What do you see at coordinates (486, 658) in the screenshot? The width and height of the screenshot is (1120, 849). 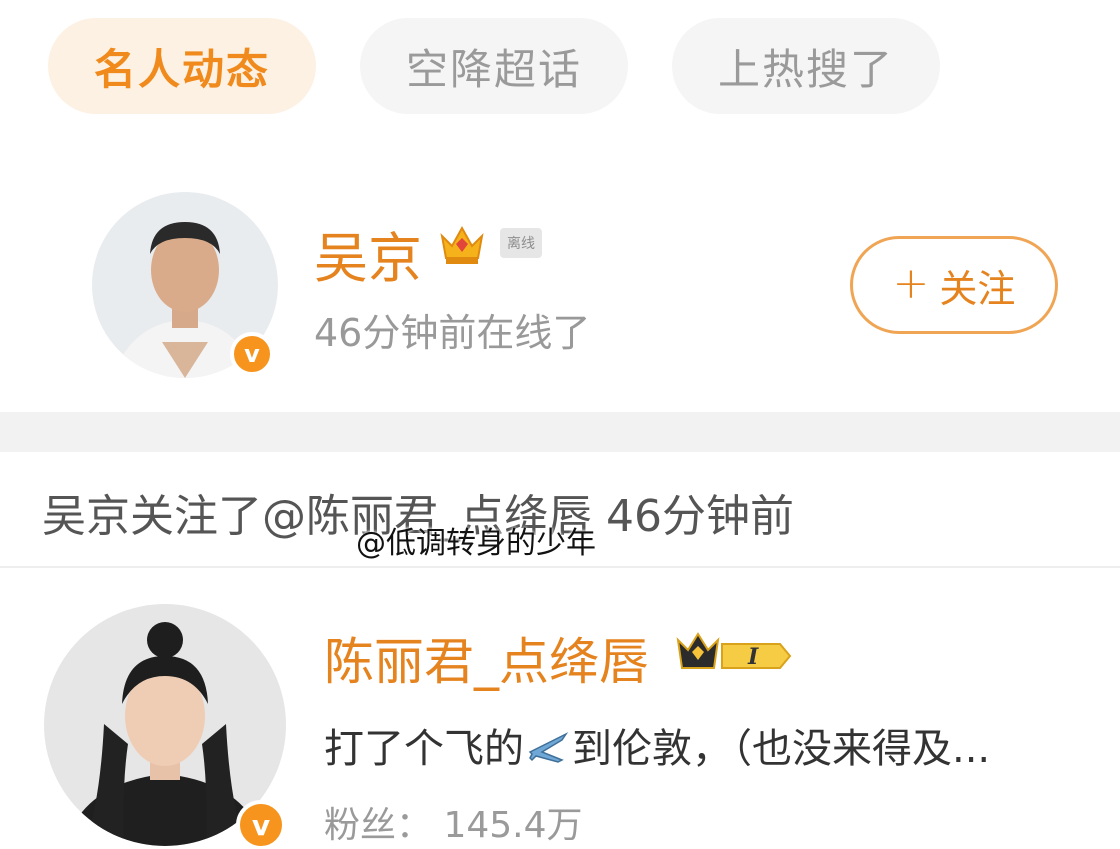 I see `user-name: 陈丽君_点绛唇` at bounding box center [486, 658].